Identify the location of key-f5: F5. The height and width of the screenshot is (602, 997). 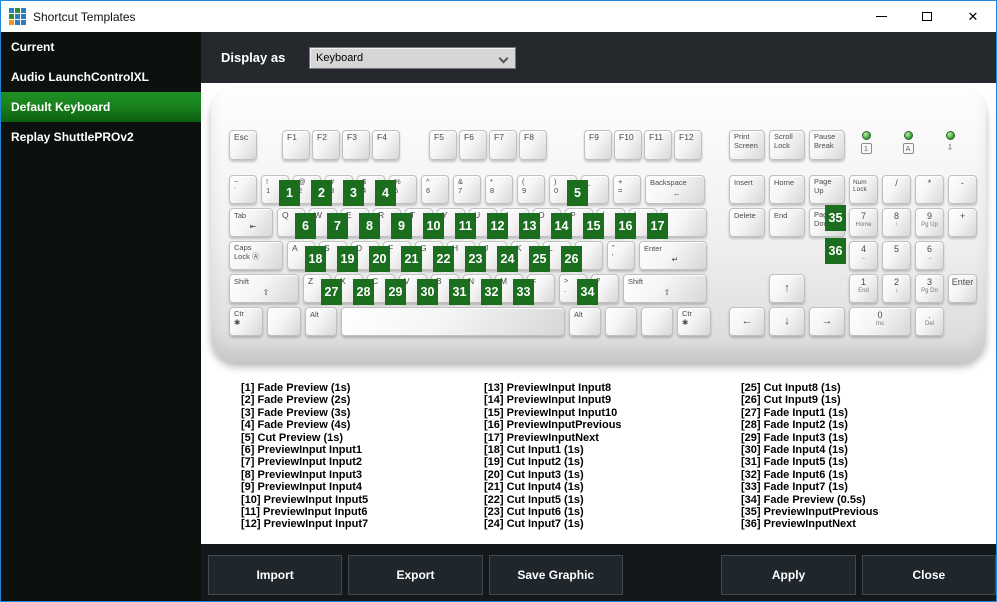
(443, 145).